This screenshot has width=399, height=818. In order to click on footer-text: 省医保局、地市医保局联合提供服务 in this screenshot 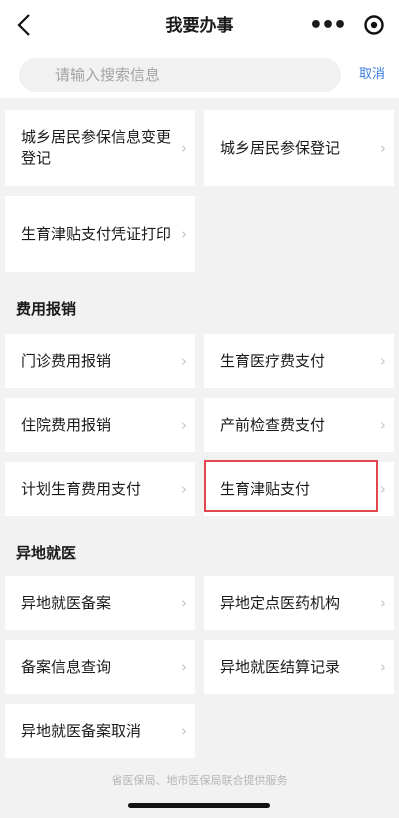, I will do `click(199, 780)`.